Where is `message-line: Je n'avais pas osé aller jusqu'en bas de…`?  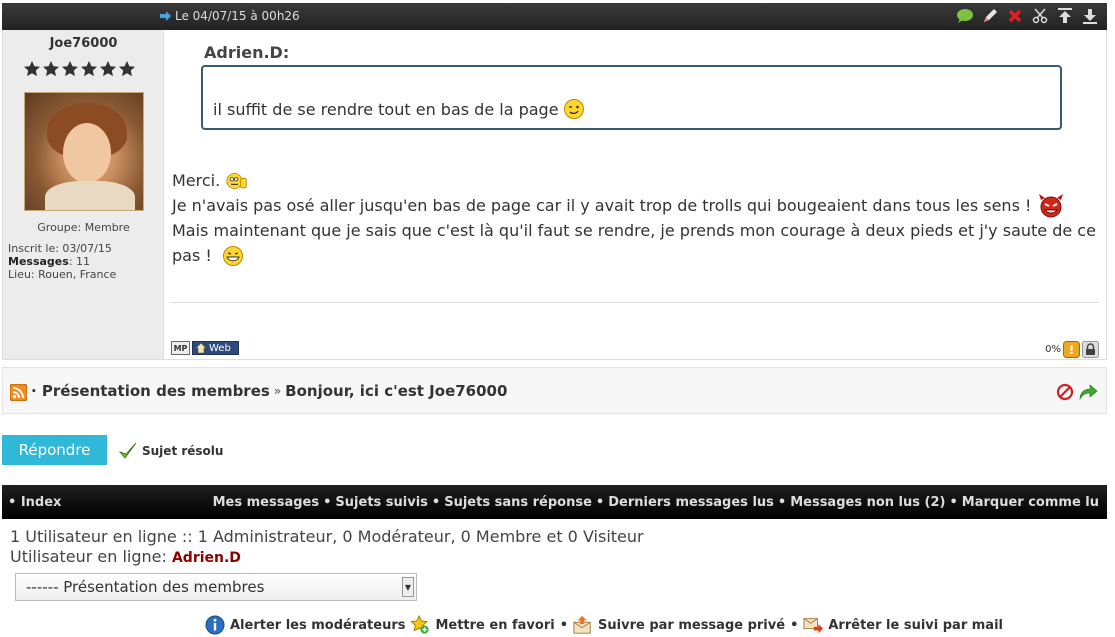
message-line: Je n'avais pas osé aller jusqu'en bas de… is located at coordinates (634, 205).